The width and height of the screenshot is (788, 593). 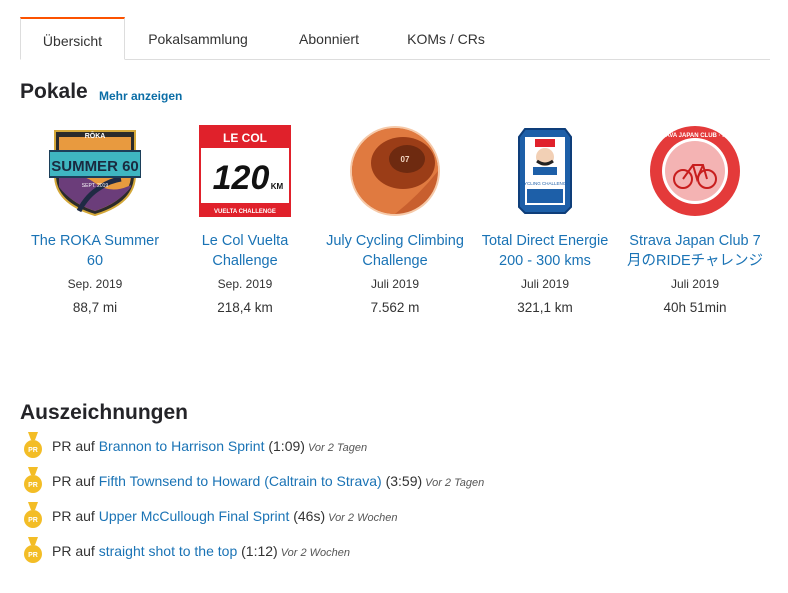 What do you see at coordinates (277, 186) in the screenshot?
I see `svg-text: KM` at bounding box center [277, 186].